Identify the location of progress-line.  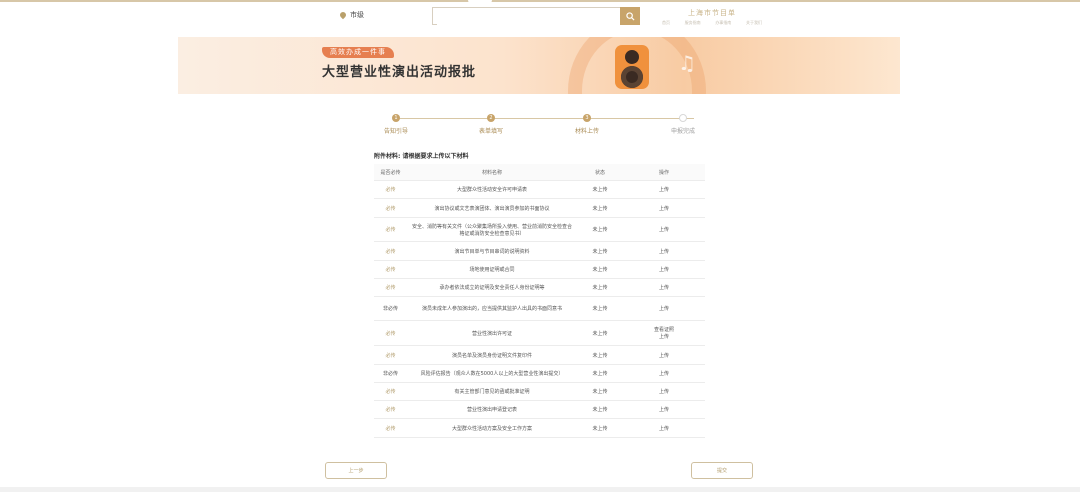
(545, 118).